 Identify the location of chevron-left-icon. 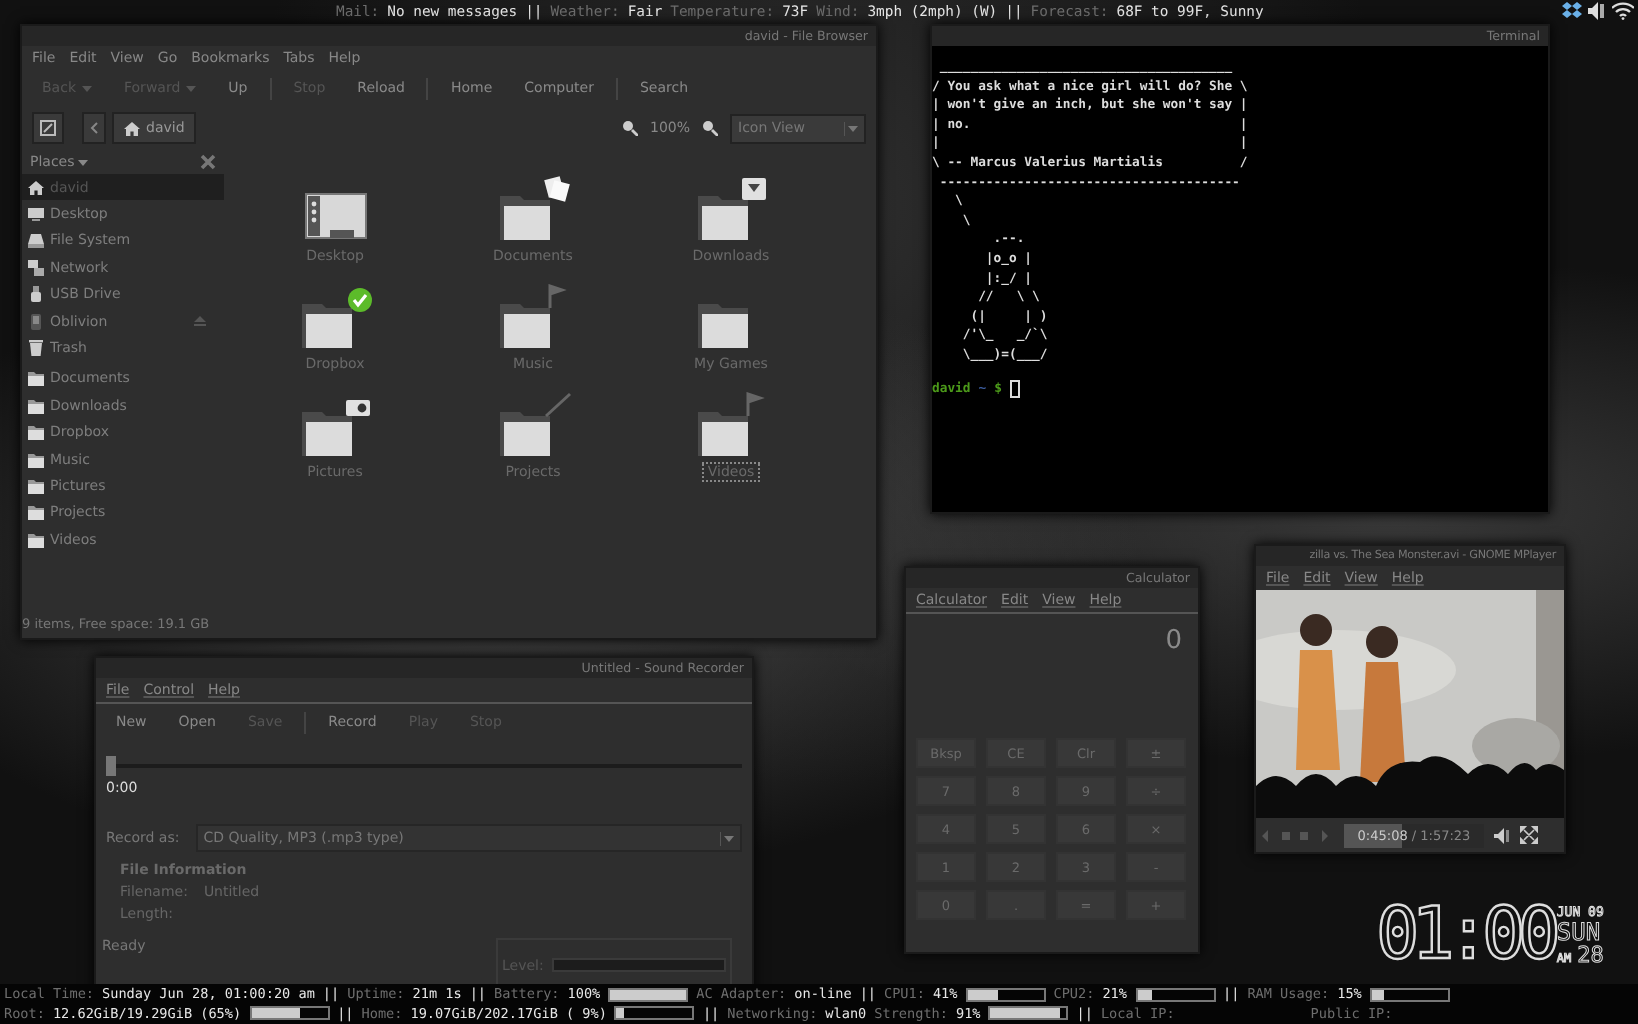
(94, 128).